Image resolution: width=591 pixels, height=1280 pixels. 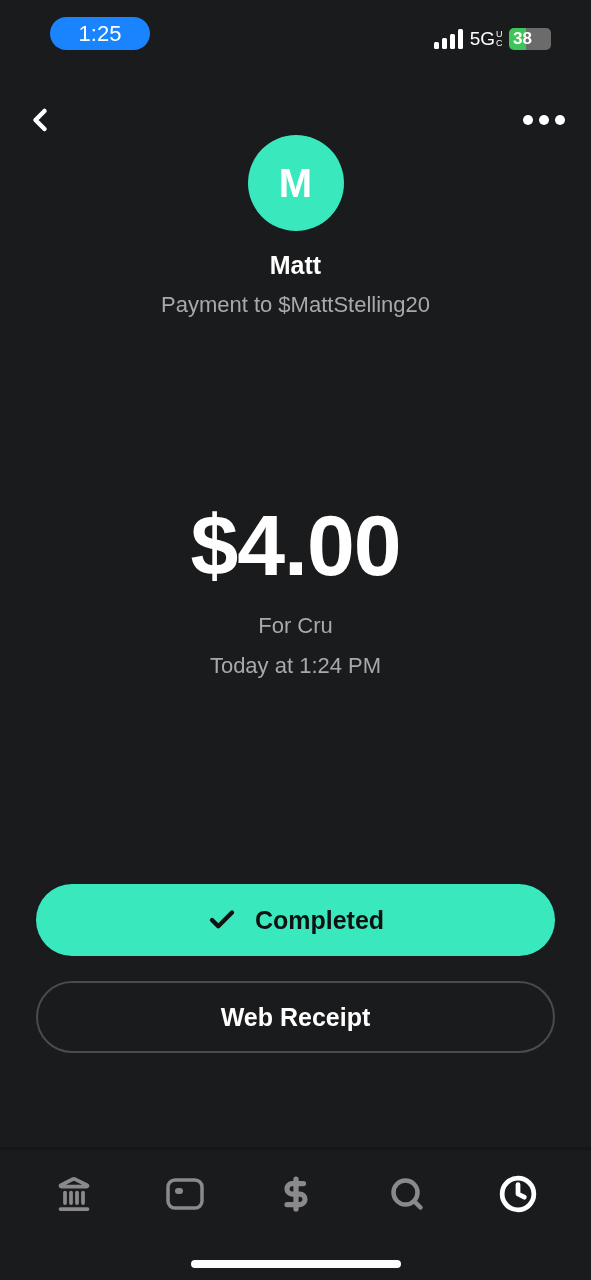 What do you see at coordinates (499, 39) in the screenshot?
I see `network-sub-label: UC` at bounding box center [499, 39].